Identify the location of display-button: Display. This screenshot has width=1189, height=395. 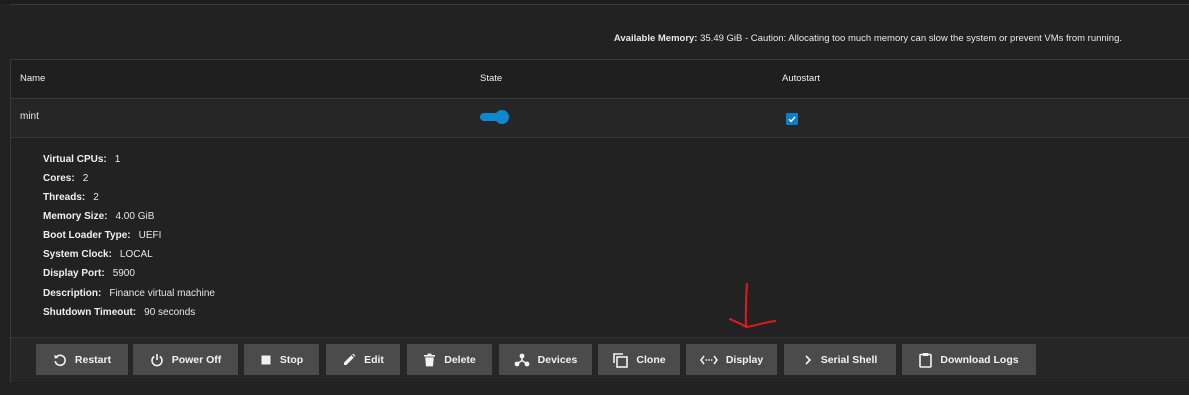
(731, 359).